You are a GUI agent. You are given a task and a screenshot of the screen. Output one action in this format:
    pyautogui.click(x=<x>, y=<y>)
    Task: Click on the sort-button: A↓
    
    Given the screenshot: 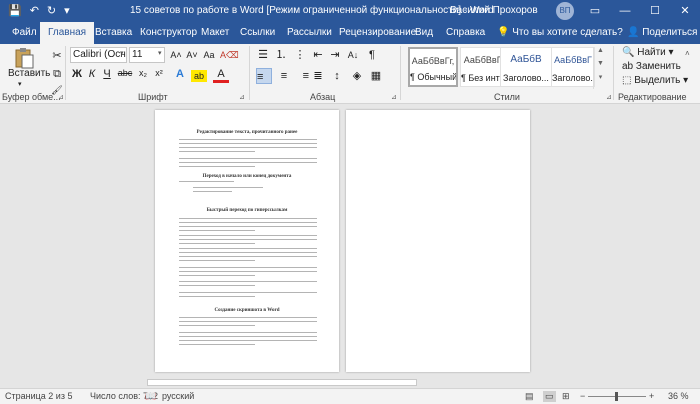 What is the action you would take?
    pyautogui.click(x=353, y=55)
    